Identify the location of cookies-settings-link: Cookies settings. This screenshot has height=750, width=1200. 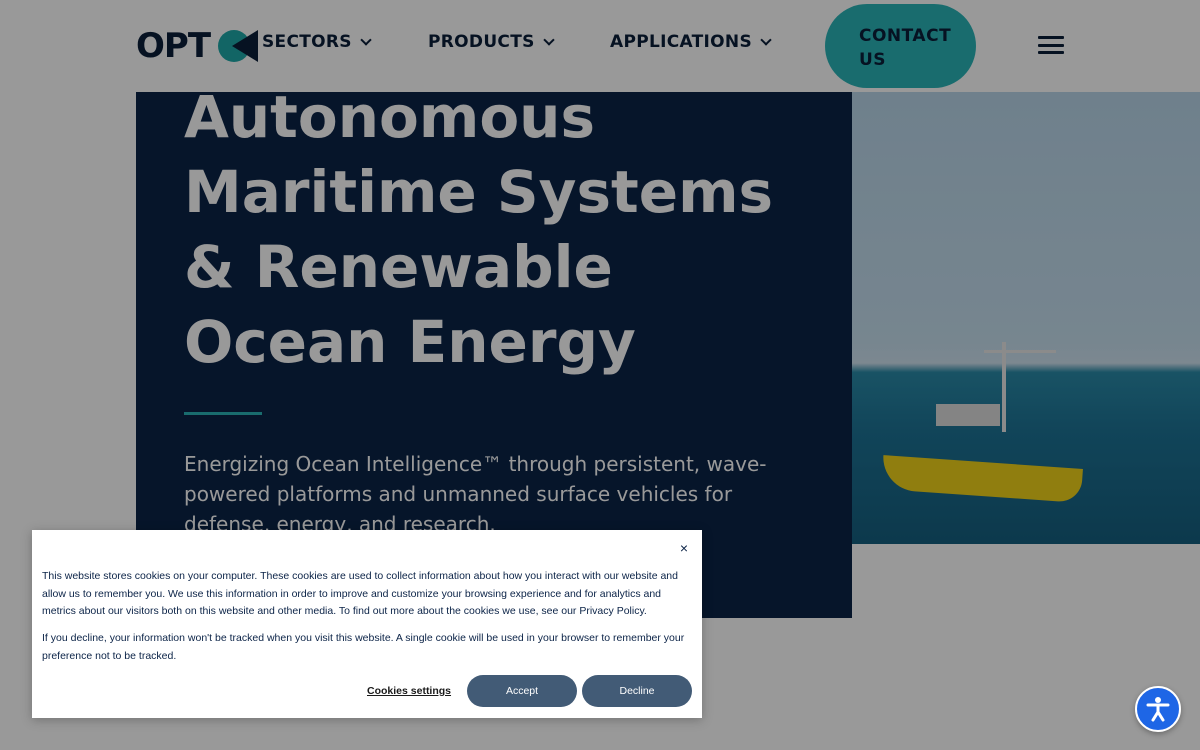
(409, 691).